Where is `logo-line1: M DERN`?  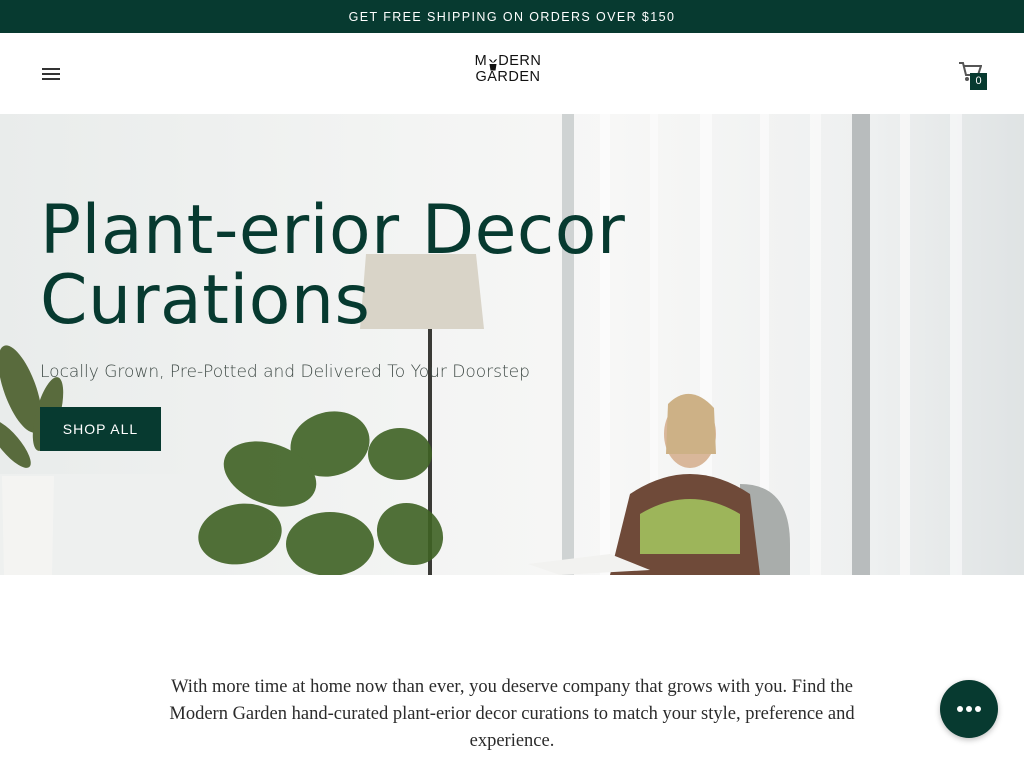
logo-line1: M DERN is located at coordinates (508, 62).